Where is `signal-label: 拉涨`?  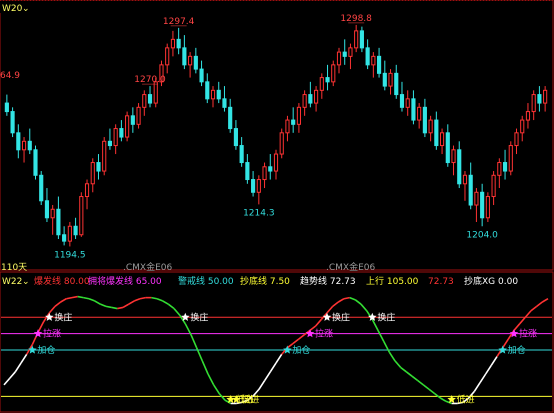 signal-label: 拉涨 is located at coordinates (324, 334).